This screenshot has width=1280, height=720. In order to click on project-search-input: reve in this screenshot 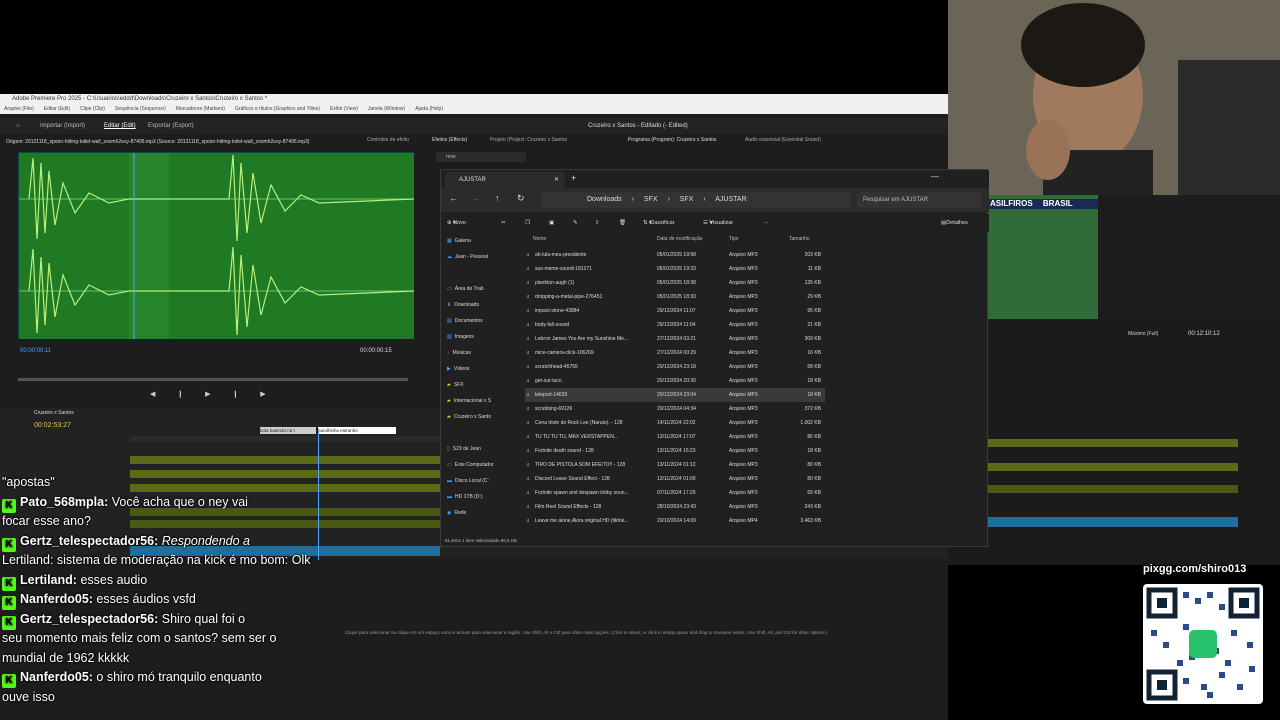, I will do `click(481, 157)`.